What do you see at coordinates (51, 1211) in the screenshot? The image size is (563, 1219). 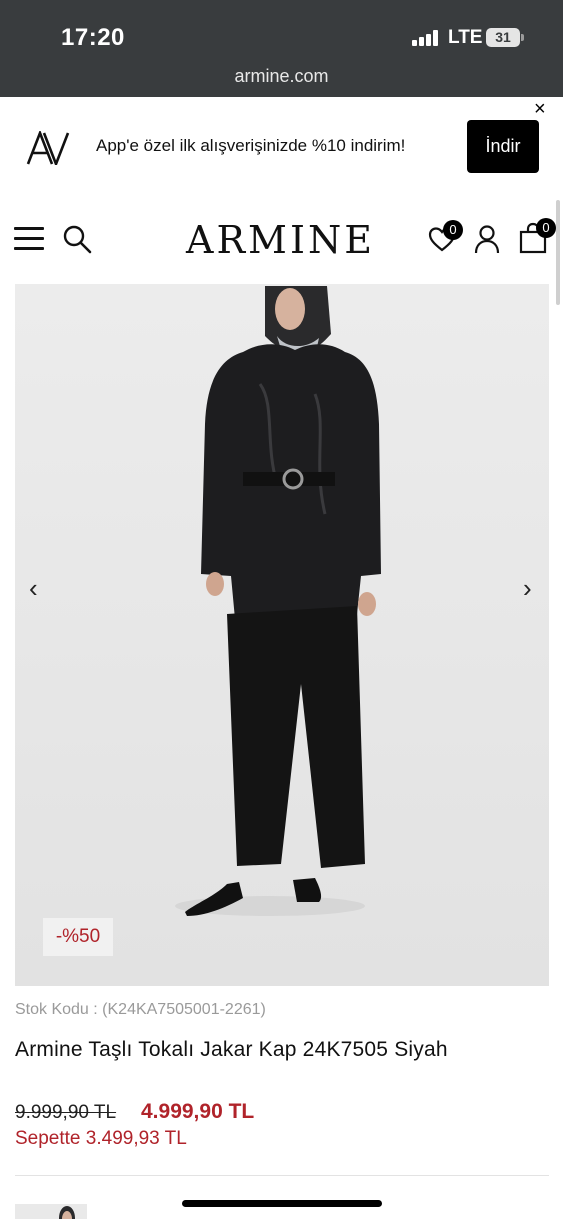 I see `product-thumbnail` at bounding box center [51, 1211].